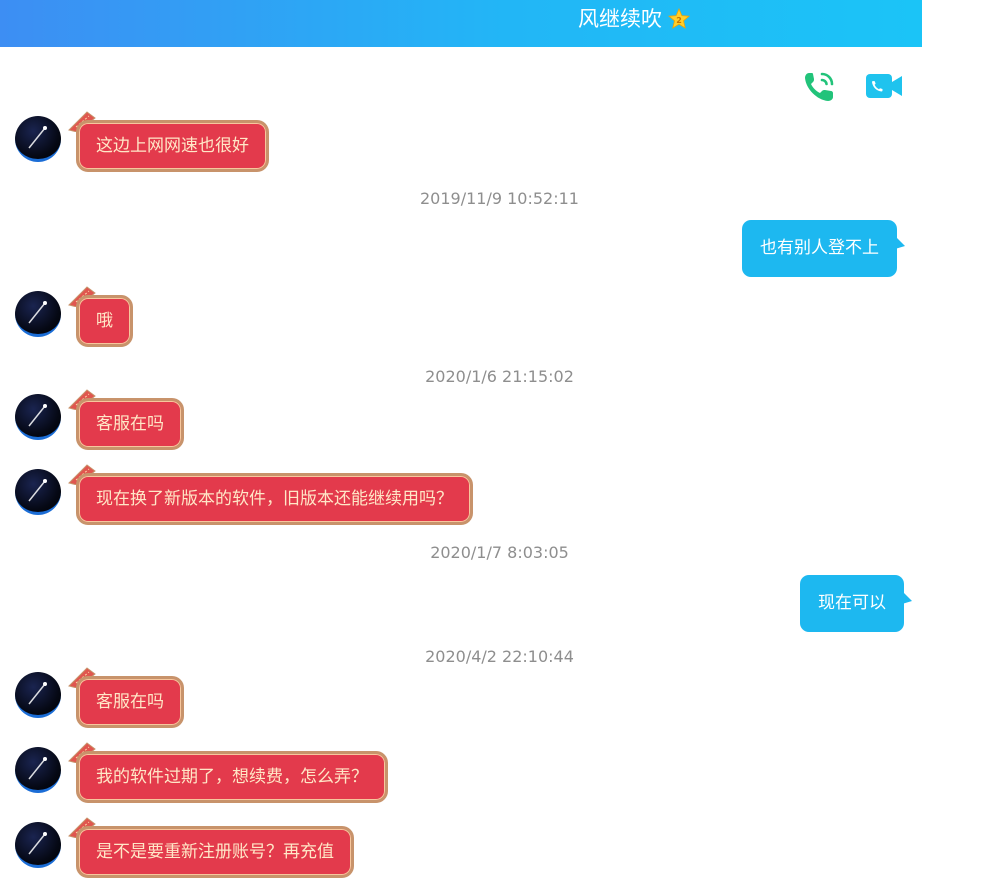 The width and height of the screenshot is (999, 885). Describe the element at coordinates (172, 146) in the screenshot. I see `message-bubble: 这边上网网速也很好` at that location.